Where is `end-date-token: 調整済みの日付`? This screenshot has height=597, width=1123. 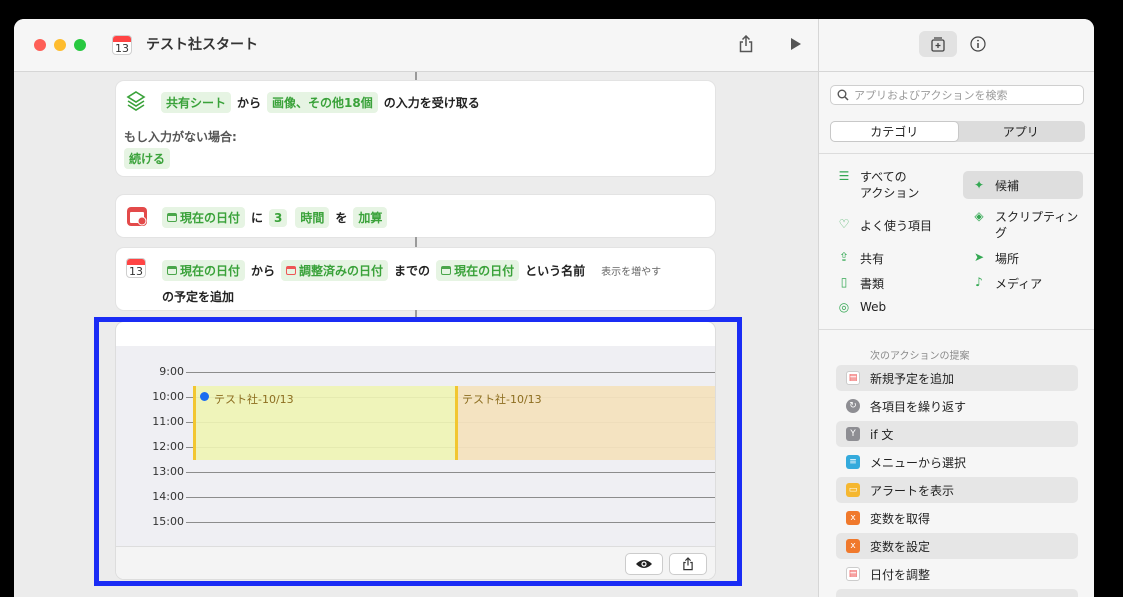 end-date-token: 調整済みの日付 is located at coordinates (335, 270).